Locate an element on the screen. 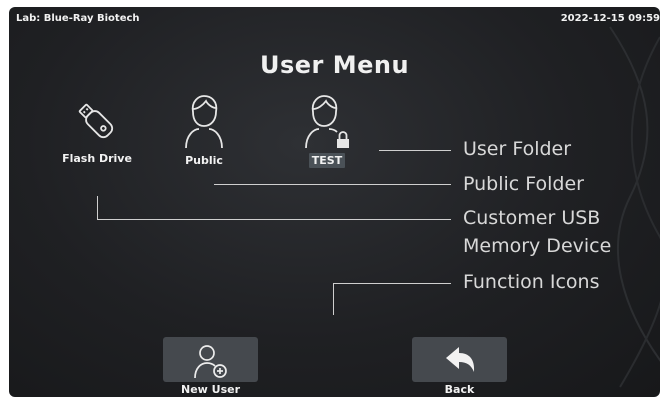 This screenshot has width=665, height=401. folder-user-test: TEST is located at coordinates (327, 130).